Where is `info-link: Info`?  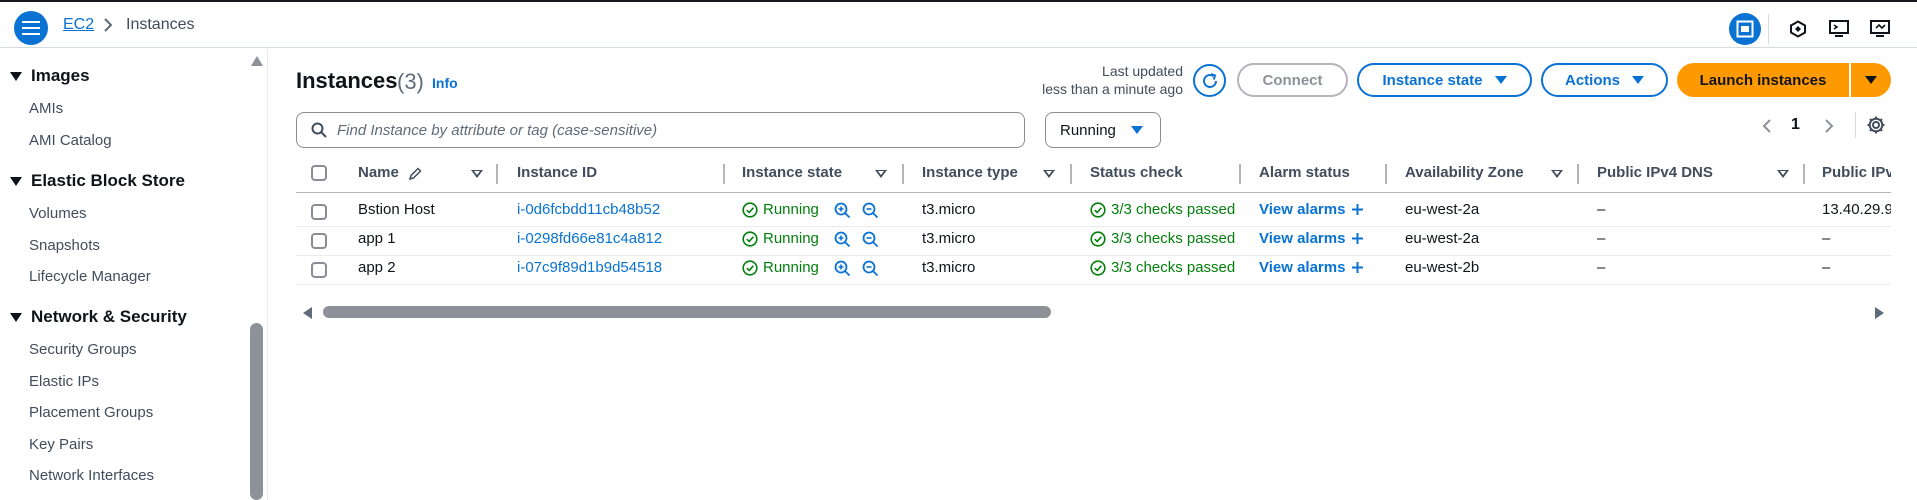
info-link: Info is located at coordinates (445, 83).